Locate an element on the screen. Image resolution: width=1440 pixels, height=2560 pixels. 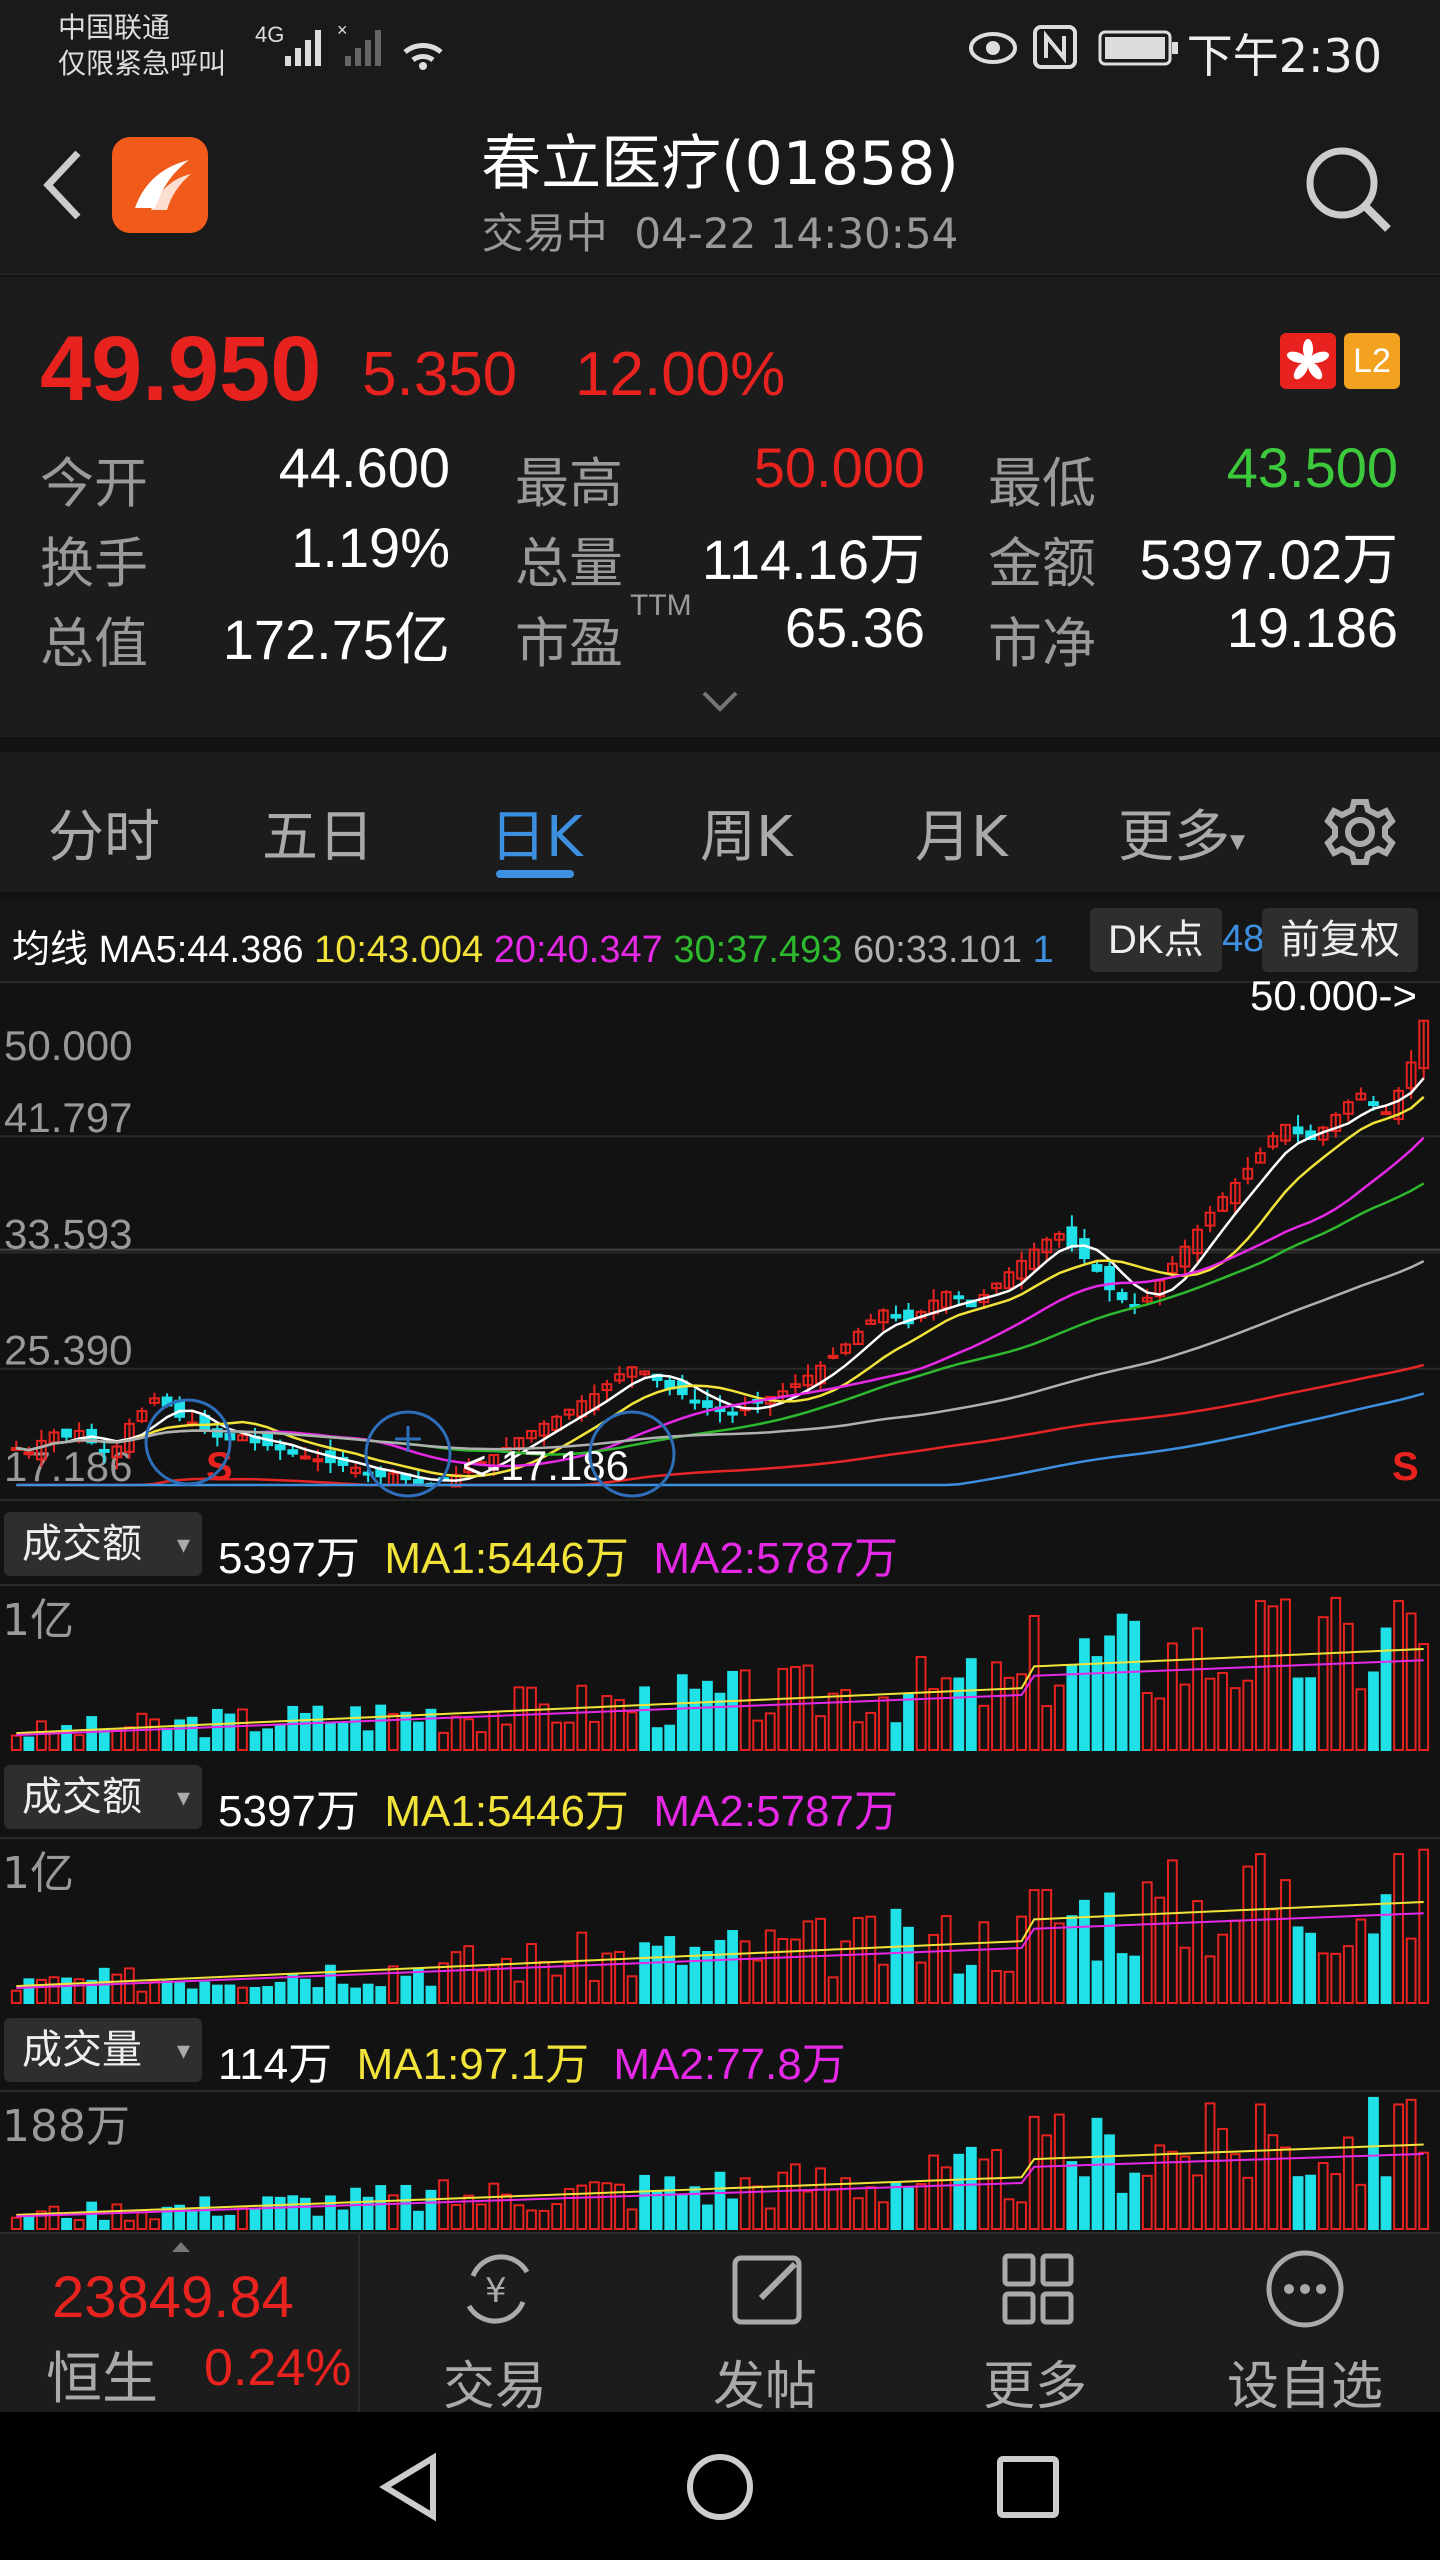
tab-more: 更多▾ is located at coordinates (1181, 832).